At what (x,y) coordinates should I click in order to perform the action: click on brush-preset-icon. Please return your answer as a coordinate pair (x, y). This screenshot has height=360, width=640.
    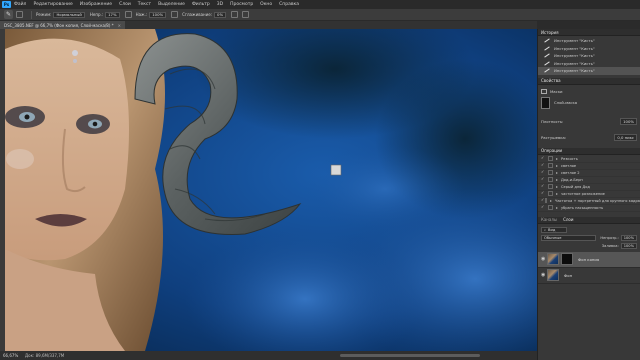
    Looking at the image, I should click on (19, 14).